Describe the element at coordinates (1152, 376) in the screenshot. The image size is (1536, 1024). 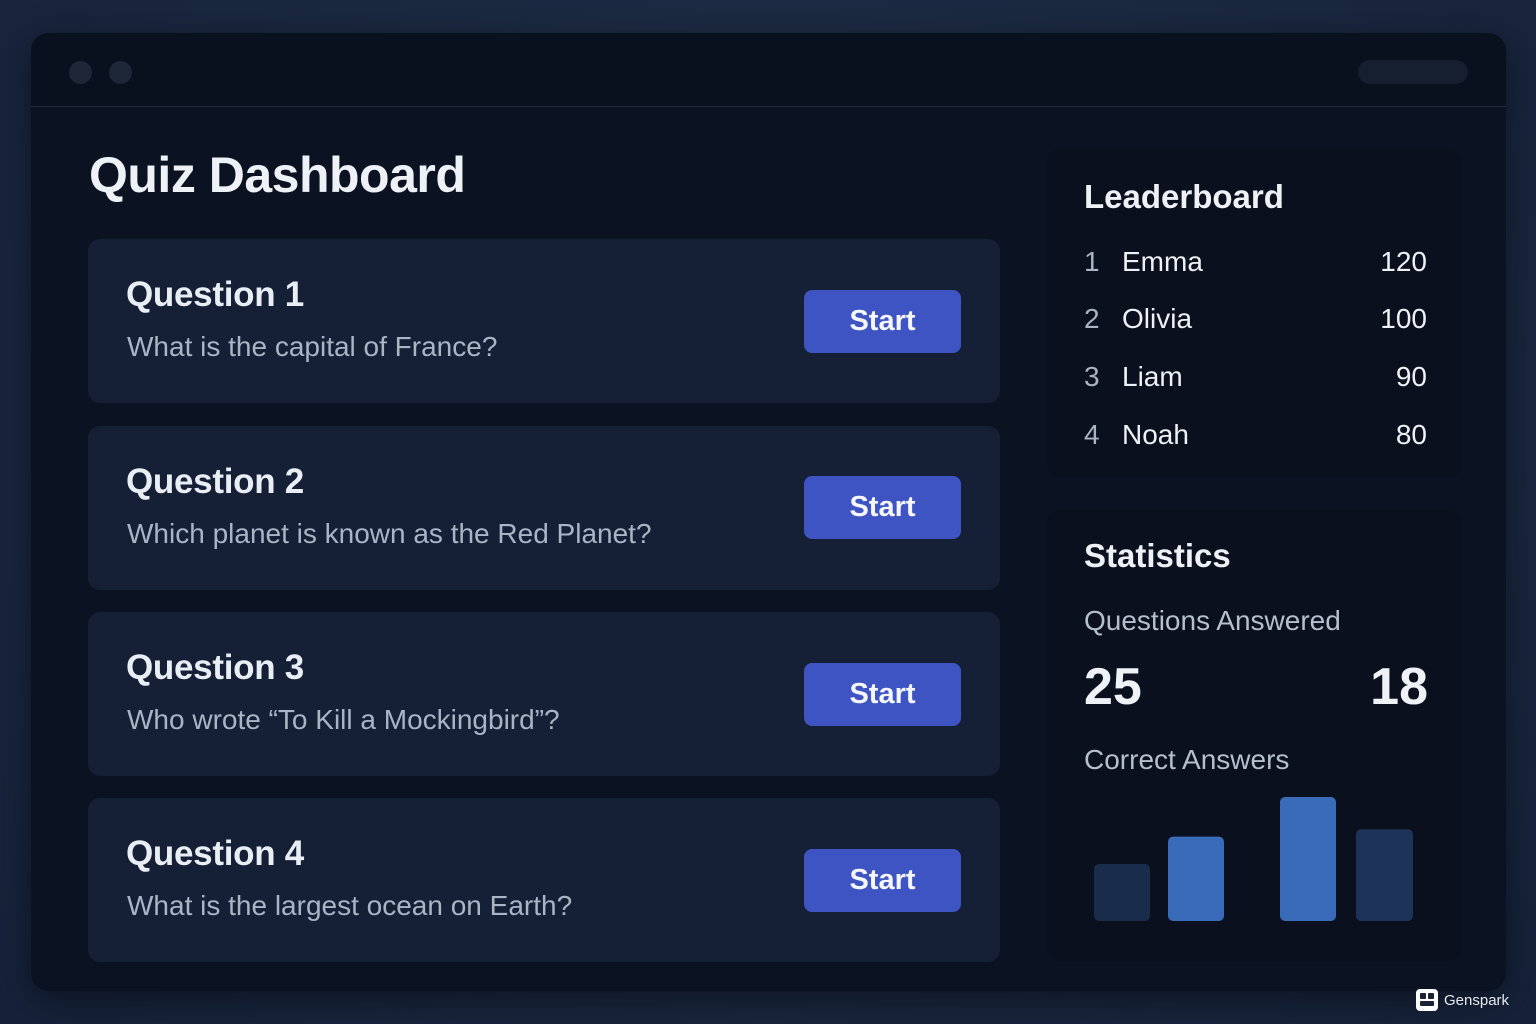
I see `leaderboard-name: Liam` at that location.